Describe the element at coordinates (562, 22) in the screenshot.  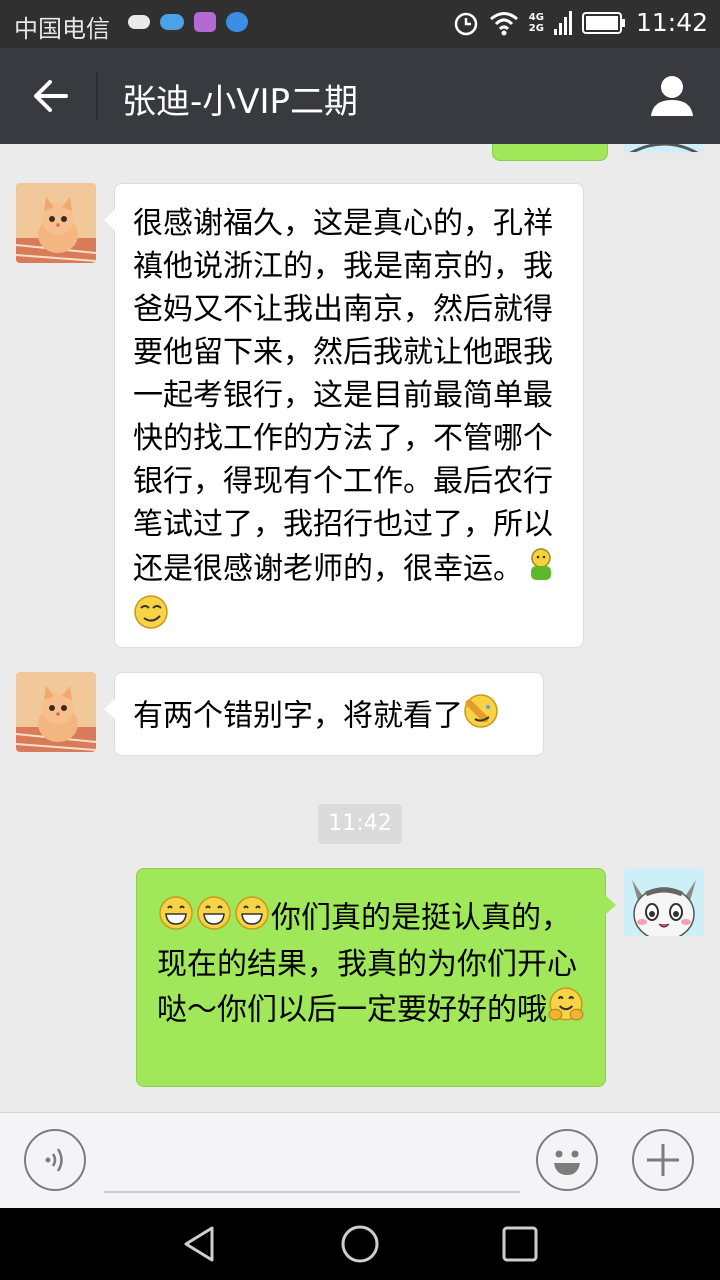
I see `signal-icon` at that location.